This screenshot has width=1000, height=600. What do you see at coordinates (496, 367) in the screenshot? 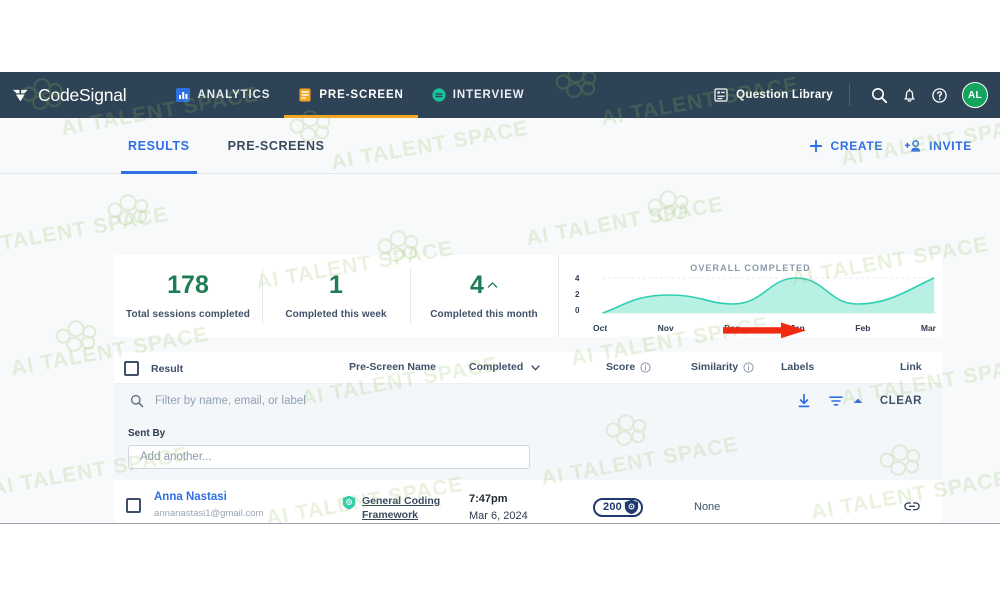
I see `column-completed-label: Completed` at bounding box center [496, 367].